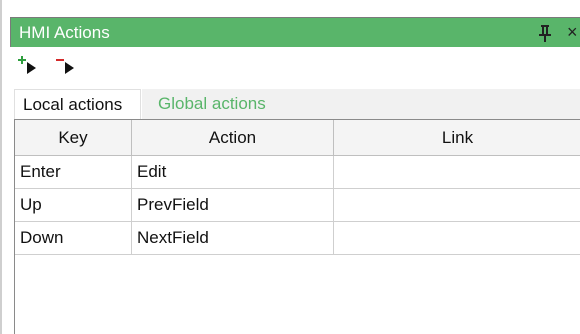  What do you see at coordinates (445, 104) in the screenshot?
I see `tab-strip-background` at bounding box center [445, 104].